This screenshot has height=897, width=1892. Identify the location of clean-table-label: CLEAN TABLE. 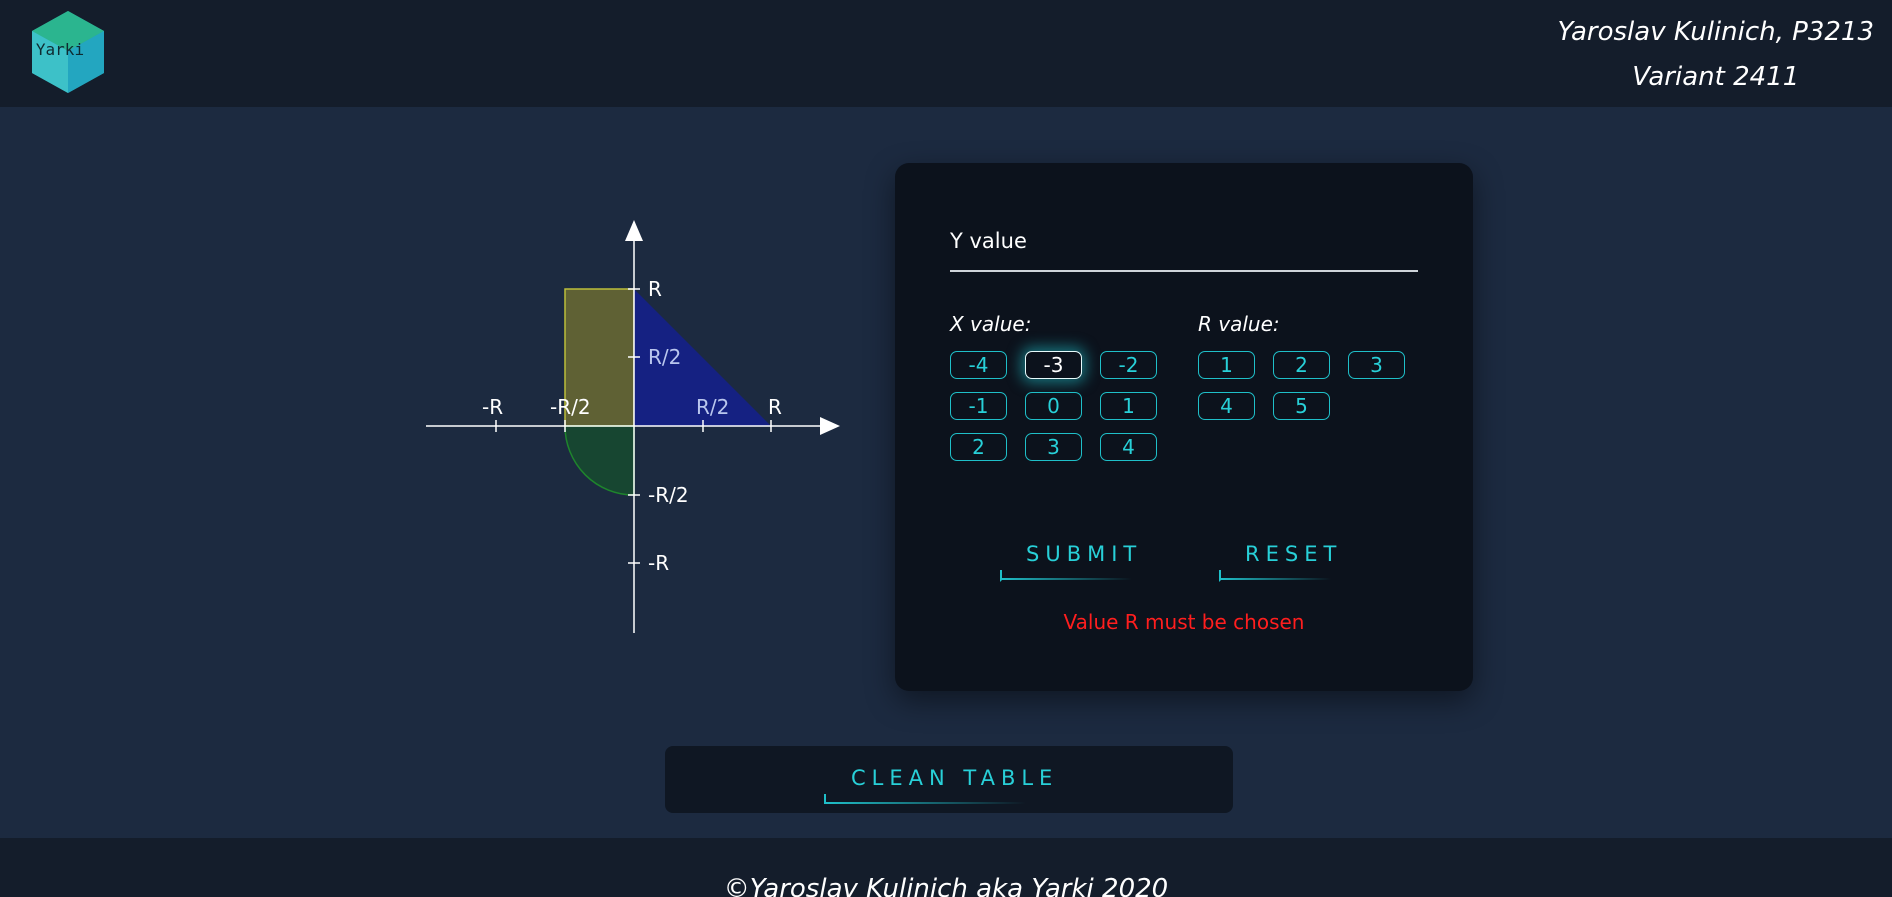
(955, 778).